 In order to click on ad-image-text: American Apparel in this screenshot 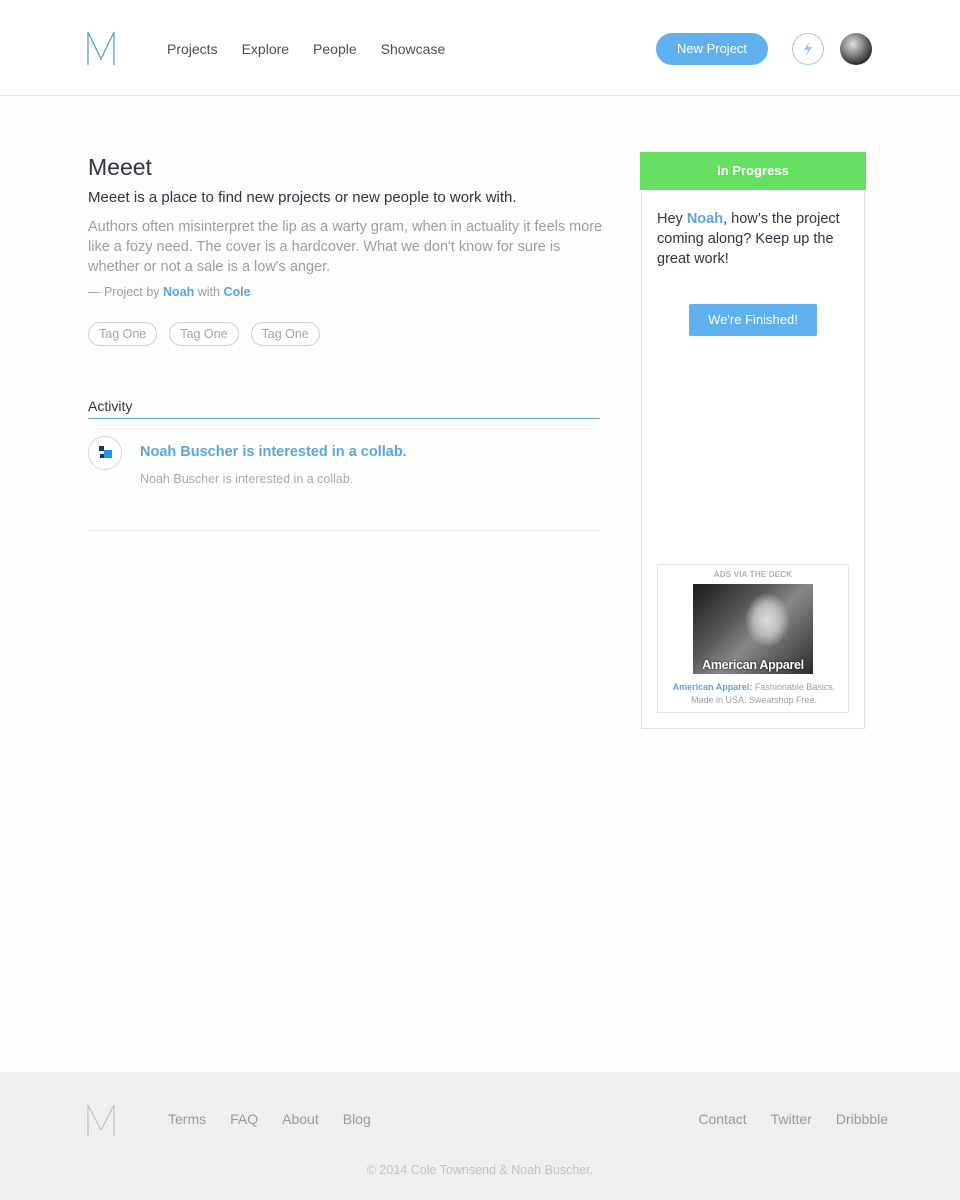, I will do `click(753, 665)`.